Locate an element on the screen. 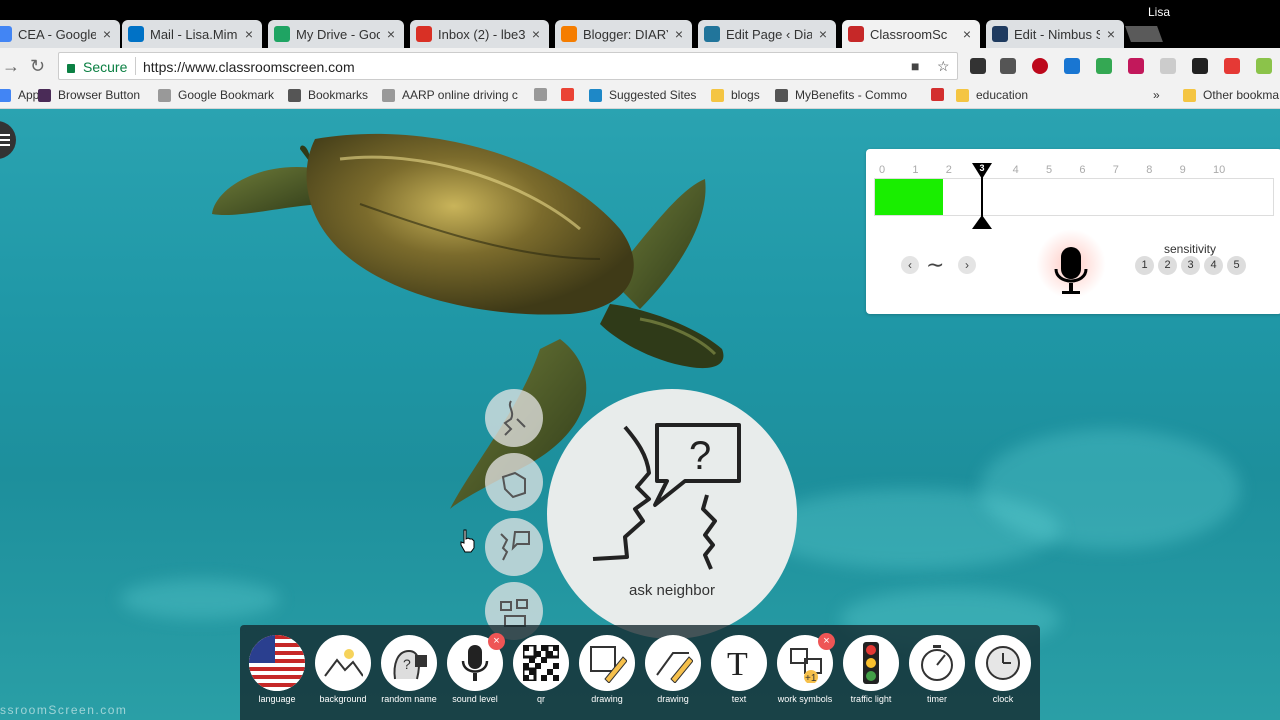 This screenshot has height=720, width=1280. bookmark-item: AARP online driving c is located at coordinates (450, 95).